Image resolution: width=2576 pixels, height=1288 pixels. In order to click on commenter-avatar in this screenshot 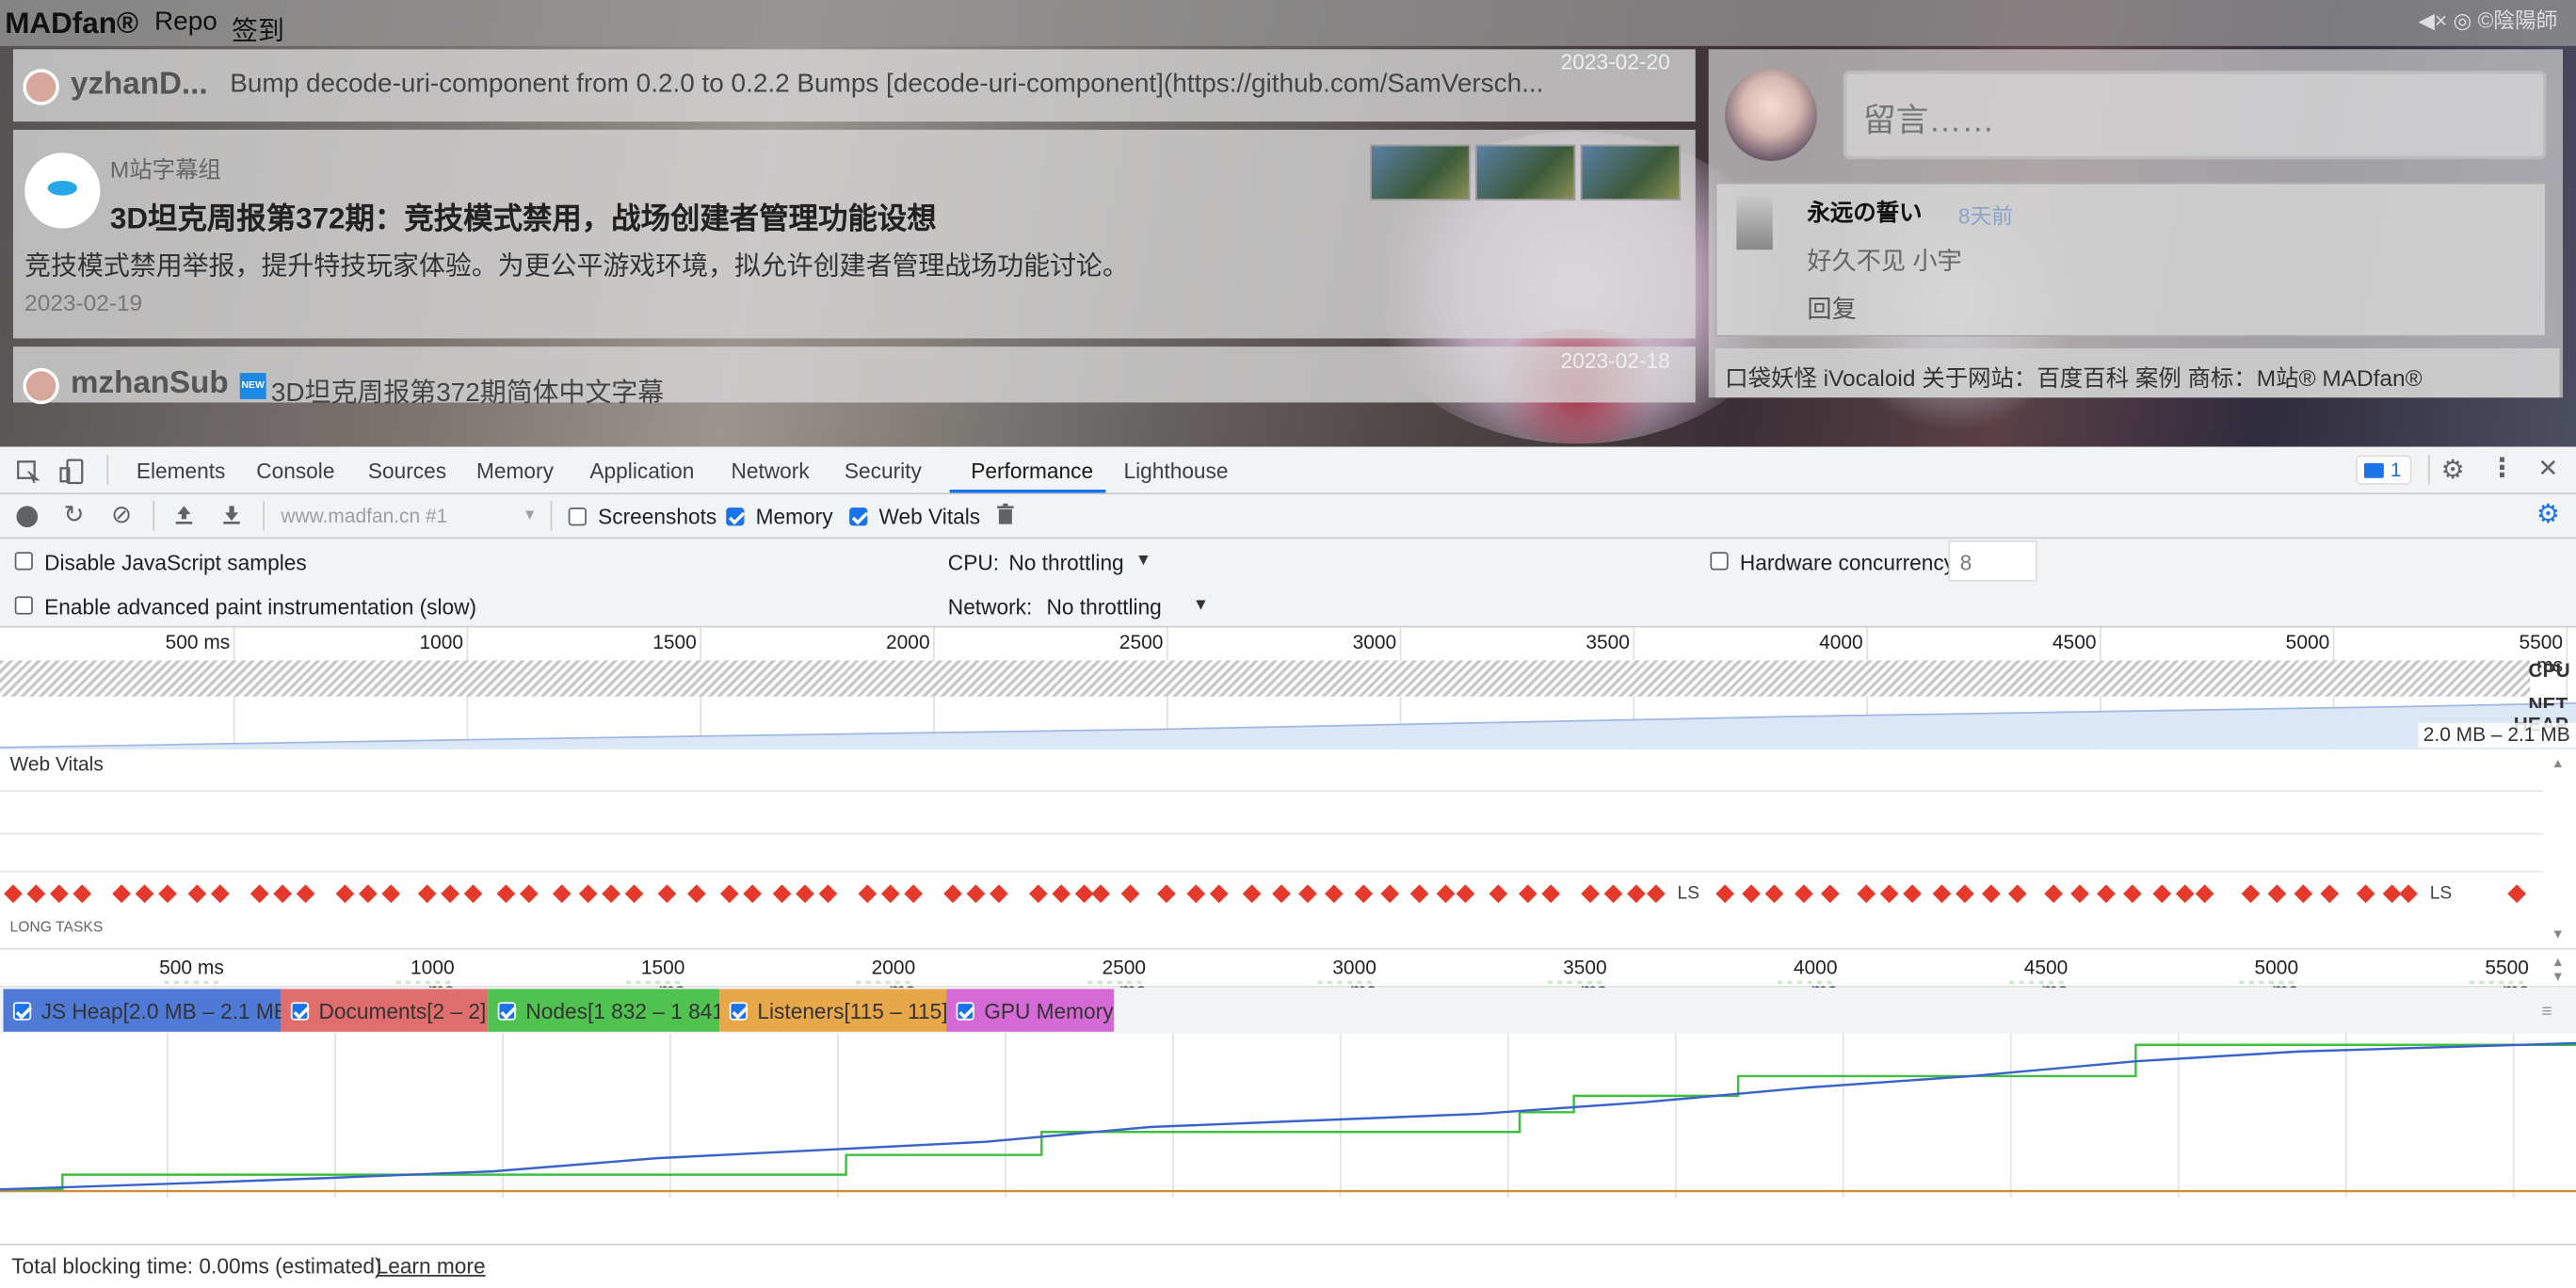, I will do `click(1754, 221)`.